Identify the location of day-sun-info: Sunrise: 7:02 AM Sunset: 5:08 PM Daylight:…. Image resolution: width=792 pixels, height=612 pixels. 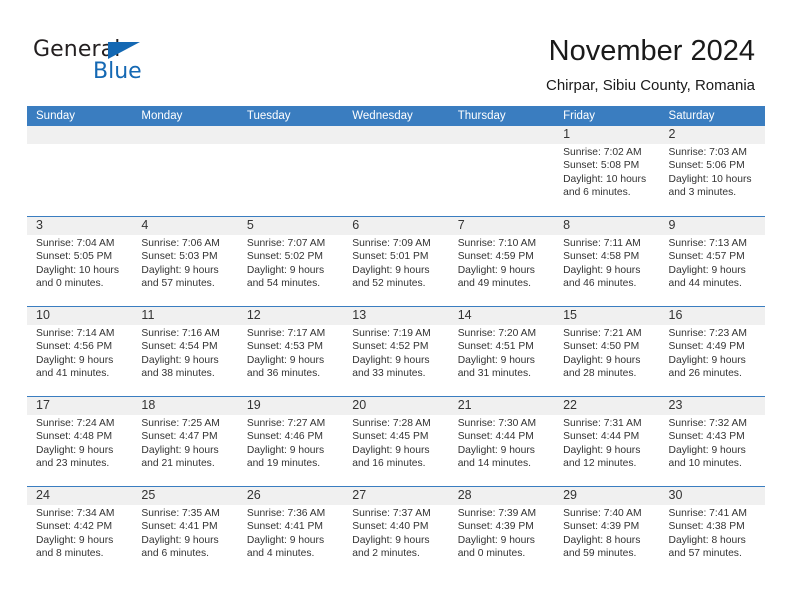
(607, 173).